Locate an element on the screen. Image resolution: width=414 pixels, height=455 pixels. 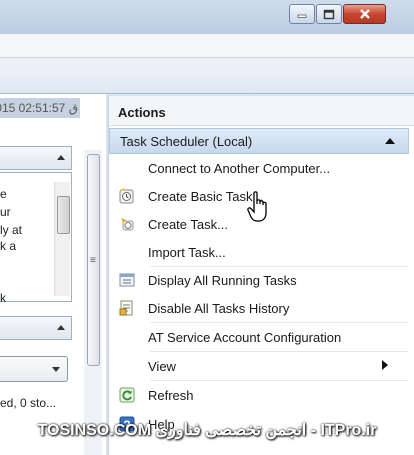
action-label: Display All Running Tasks is located at coordinates (222, 280).